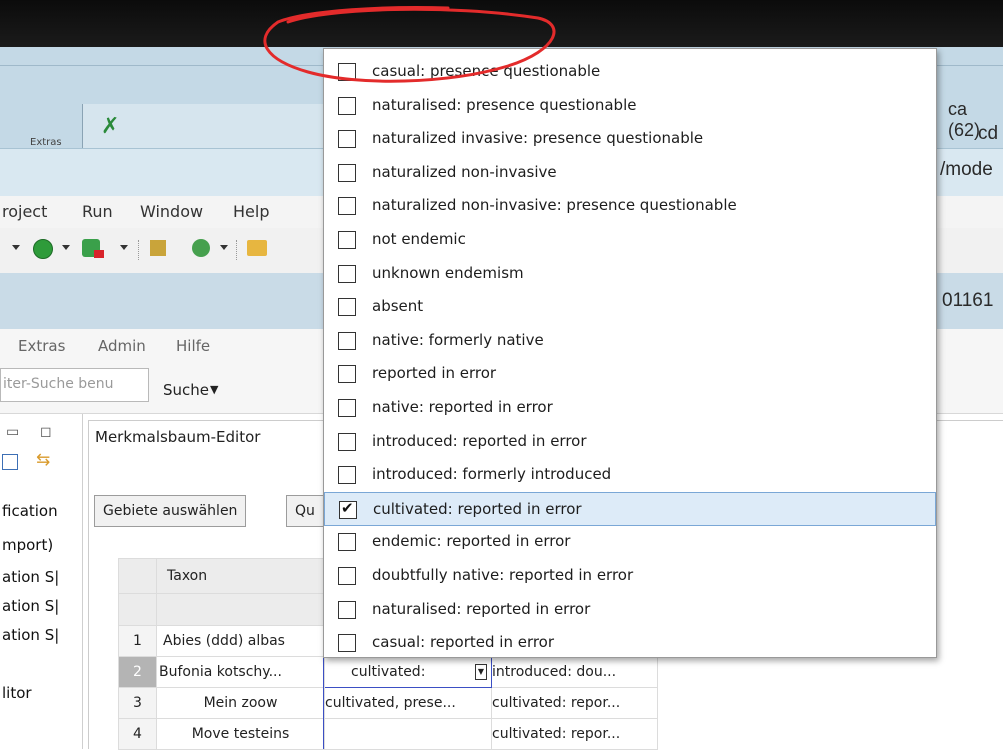 This screenshot has height=750, width=1003. What do you see at coordinates (251, 211) in the screenshot?
I see `menu-help: Help` at bounding box center [251, 211].